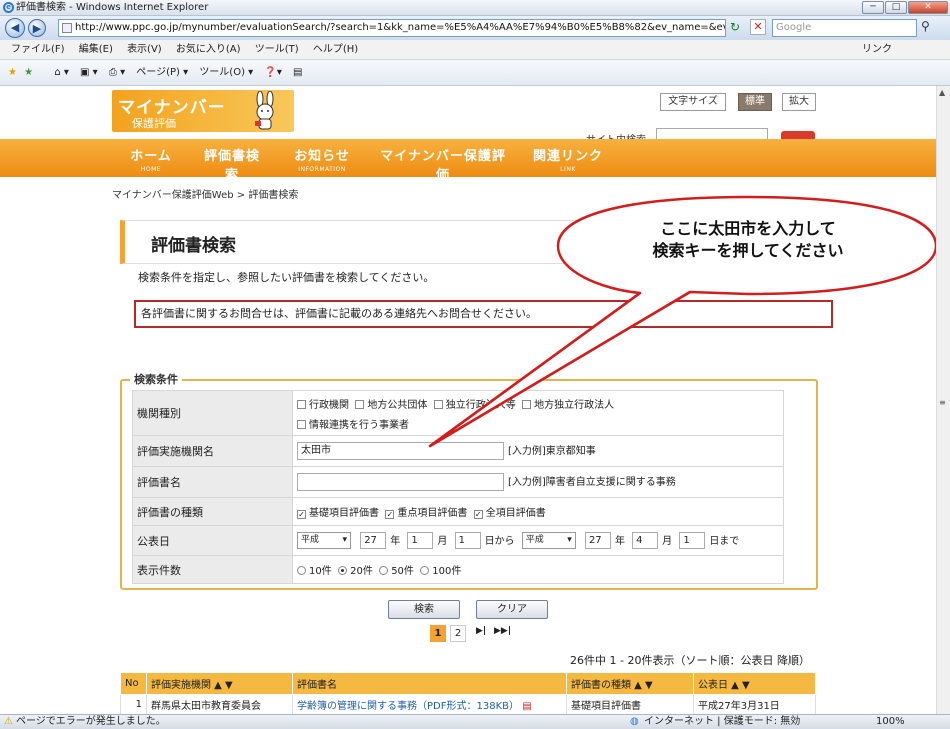 This screenshot has height=729, width=950. What do you see at coordinates (89, 73) in the screenshot?
I see `feed-icon: ▣ ▾` at bounding box center [89, 73].